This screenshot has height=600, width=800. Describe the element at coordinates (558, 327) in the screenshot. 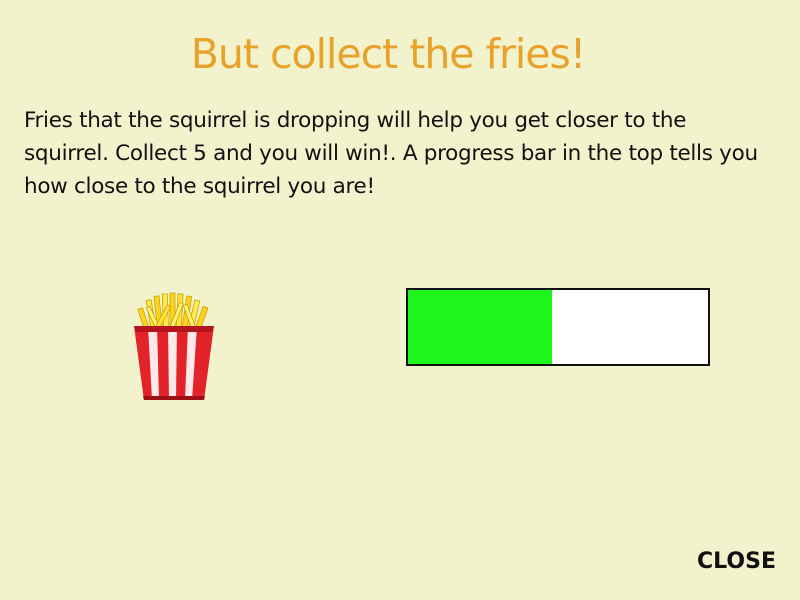

I see `progress-bar` at that location.